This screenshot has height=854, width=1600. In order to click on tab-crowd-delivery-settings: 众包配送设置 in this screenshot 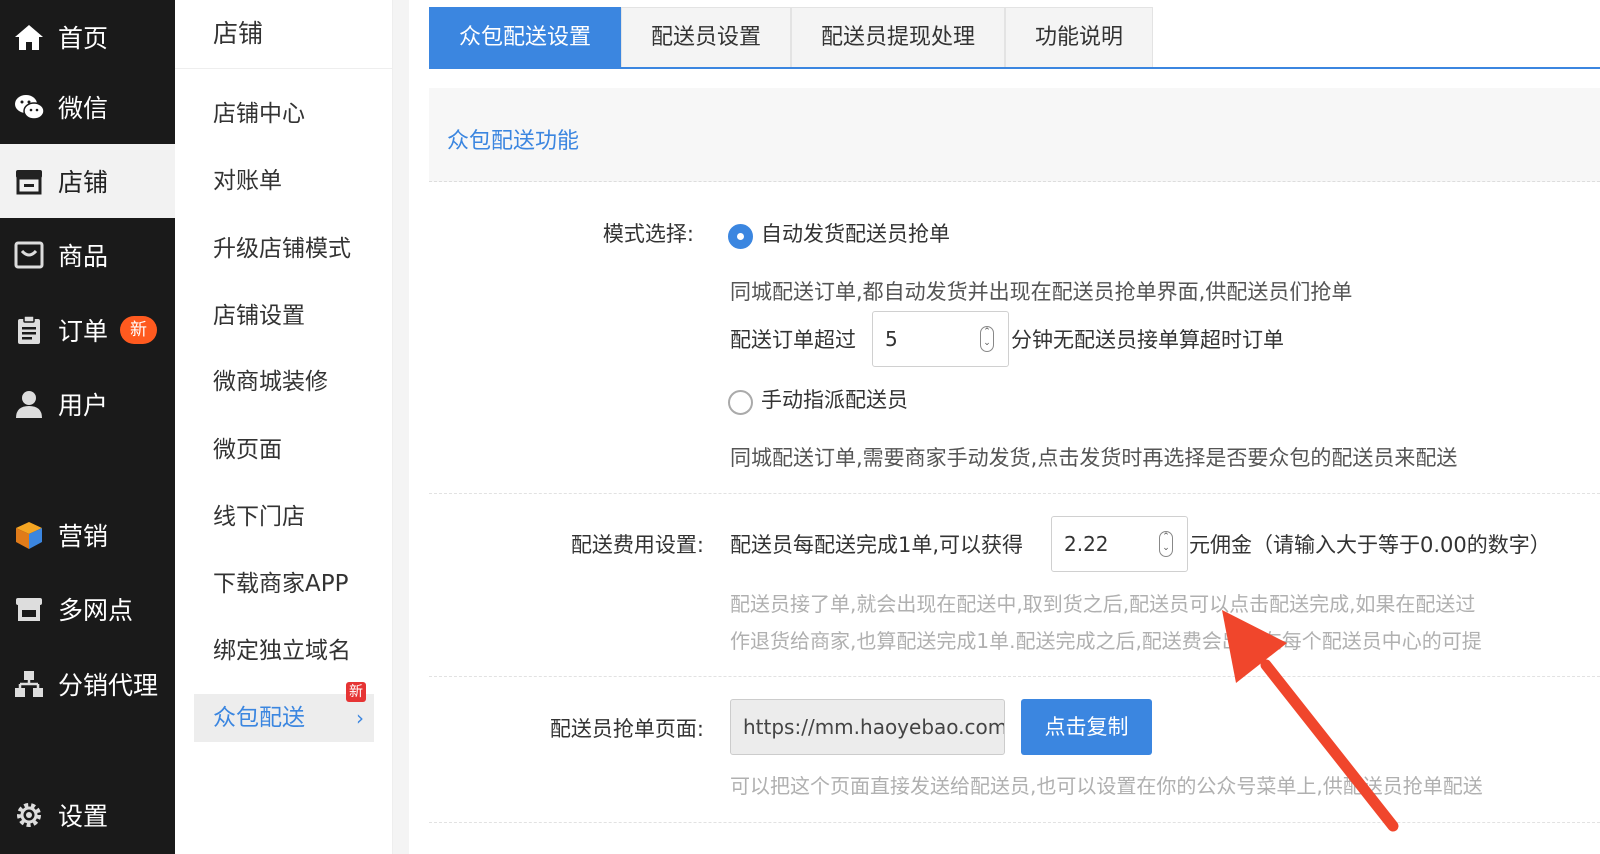, I will do `click(525, 37)`.